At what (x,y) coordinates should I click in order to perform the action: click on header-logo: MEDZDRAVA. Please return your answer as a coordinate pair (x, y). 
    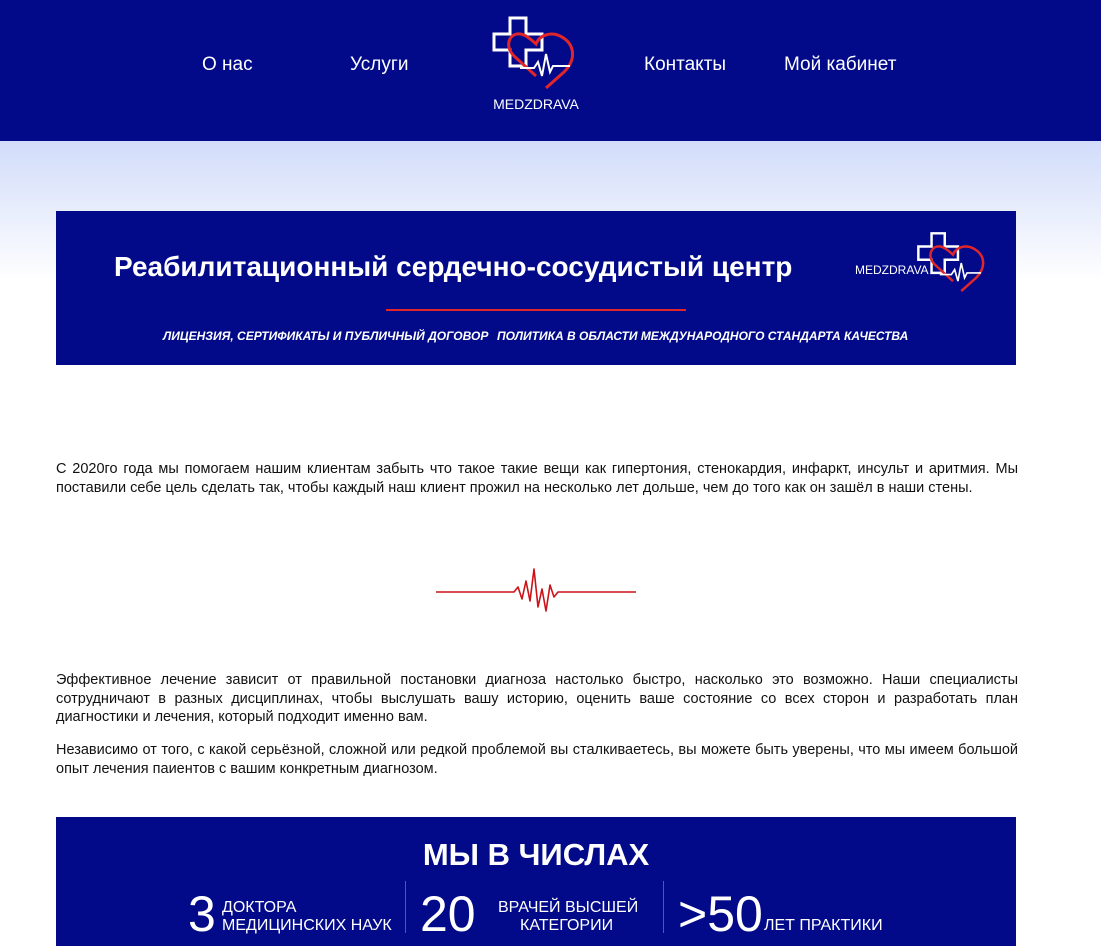
    Looking at the image, I should click on (536, 64).